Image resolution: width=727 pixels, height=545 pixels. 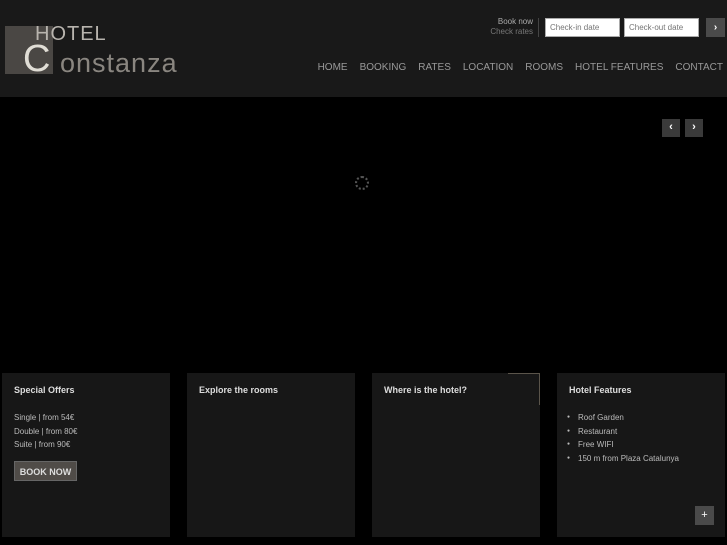 What do you see at coordinates (362, 183) in the screenshot?
I see `loading-spinner-icon` at bounding box center [362, 183].